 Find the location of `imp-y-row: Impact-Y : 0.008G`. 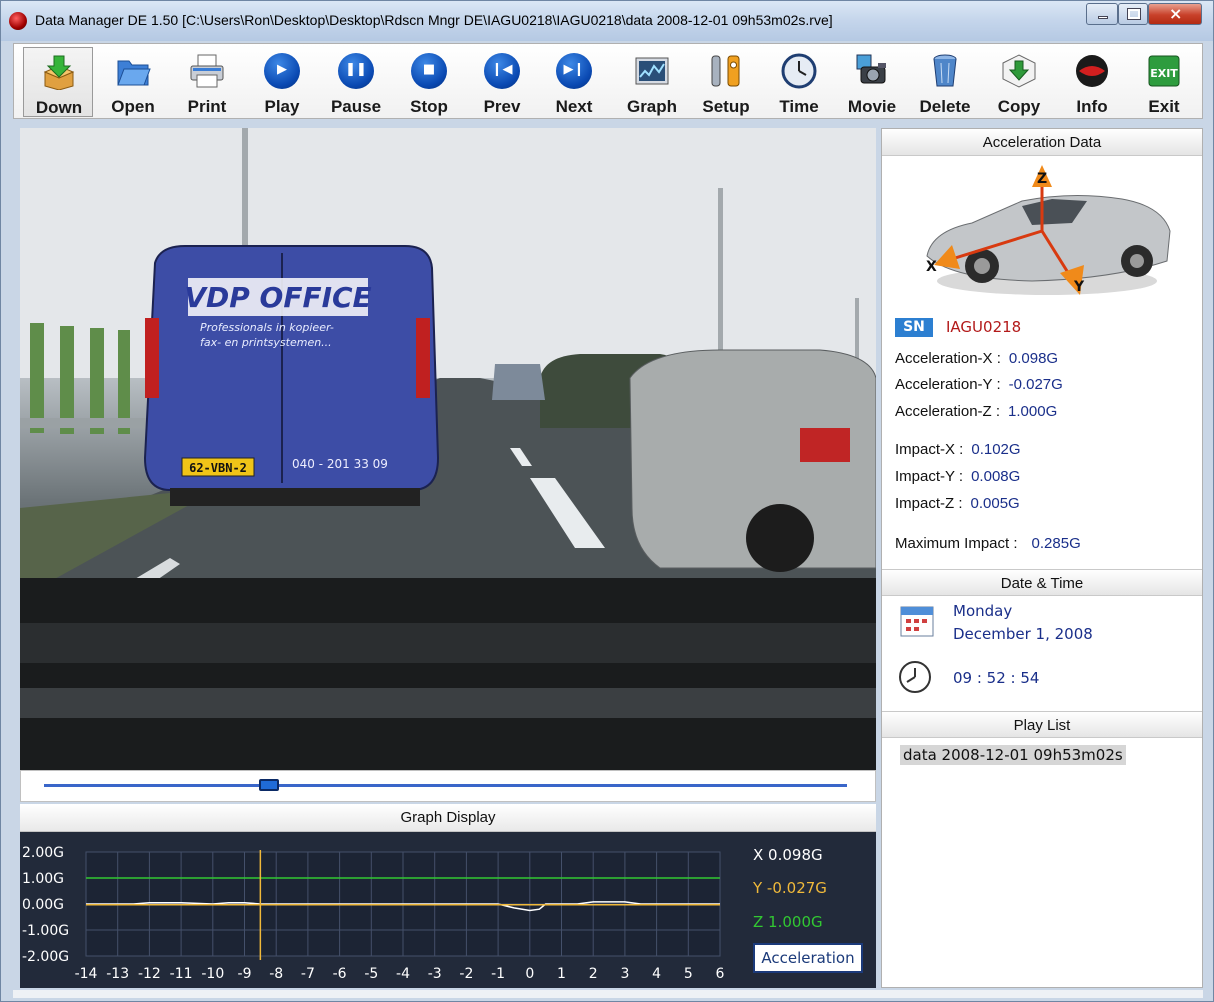

imp-y-row: Impact-Y : 0.008G is located at coordinates (957, 476).